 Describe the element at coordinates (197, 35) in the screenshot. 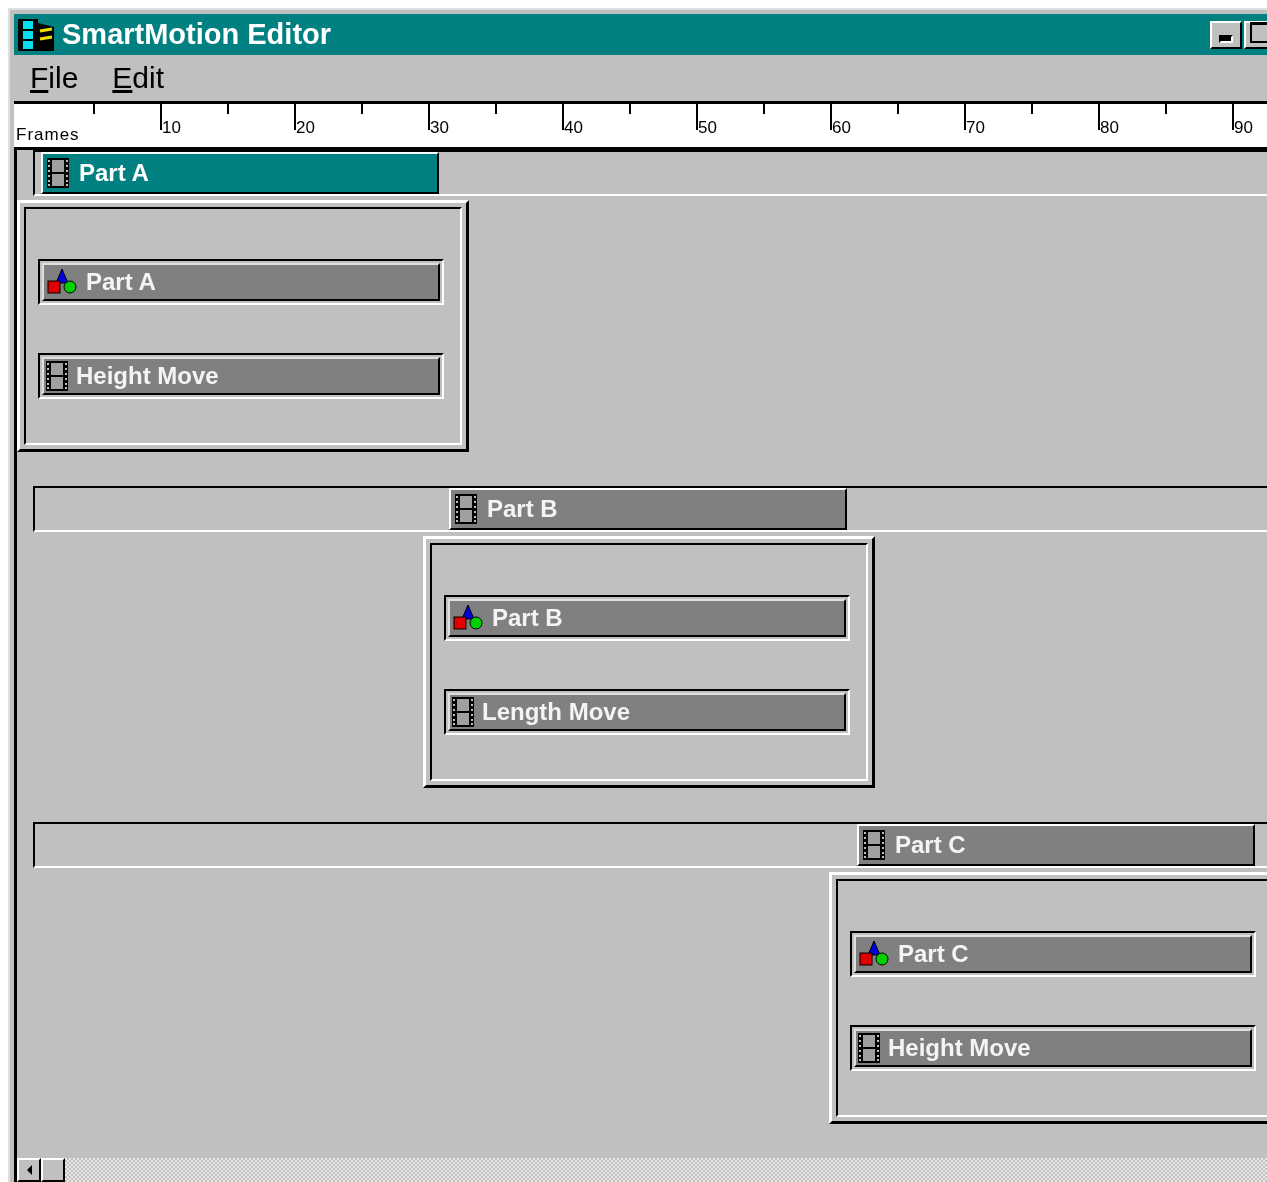

I see `window-title: SmartMotion Editor` at that location.